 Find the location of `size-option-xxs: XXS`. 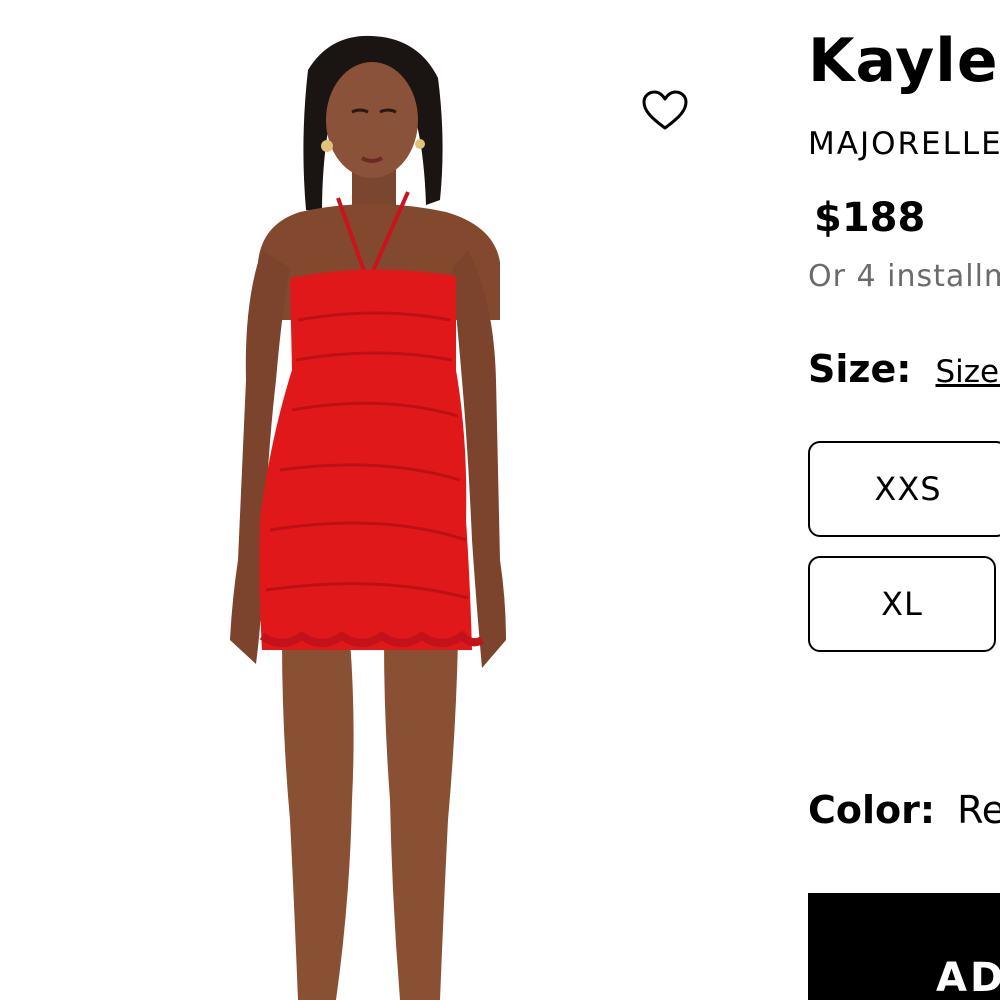

size-option-xxs: XXS is located at coordinates (904, 489).